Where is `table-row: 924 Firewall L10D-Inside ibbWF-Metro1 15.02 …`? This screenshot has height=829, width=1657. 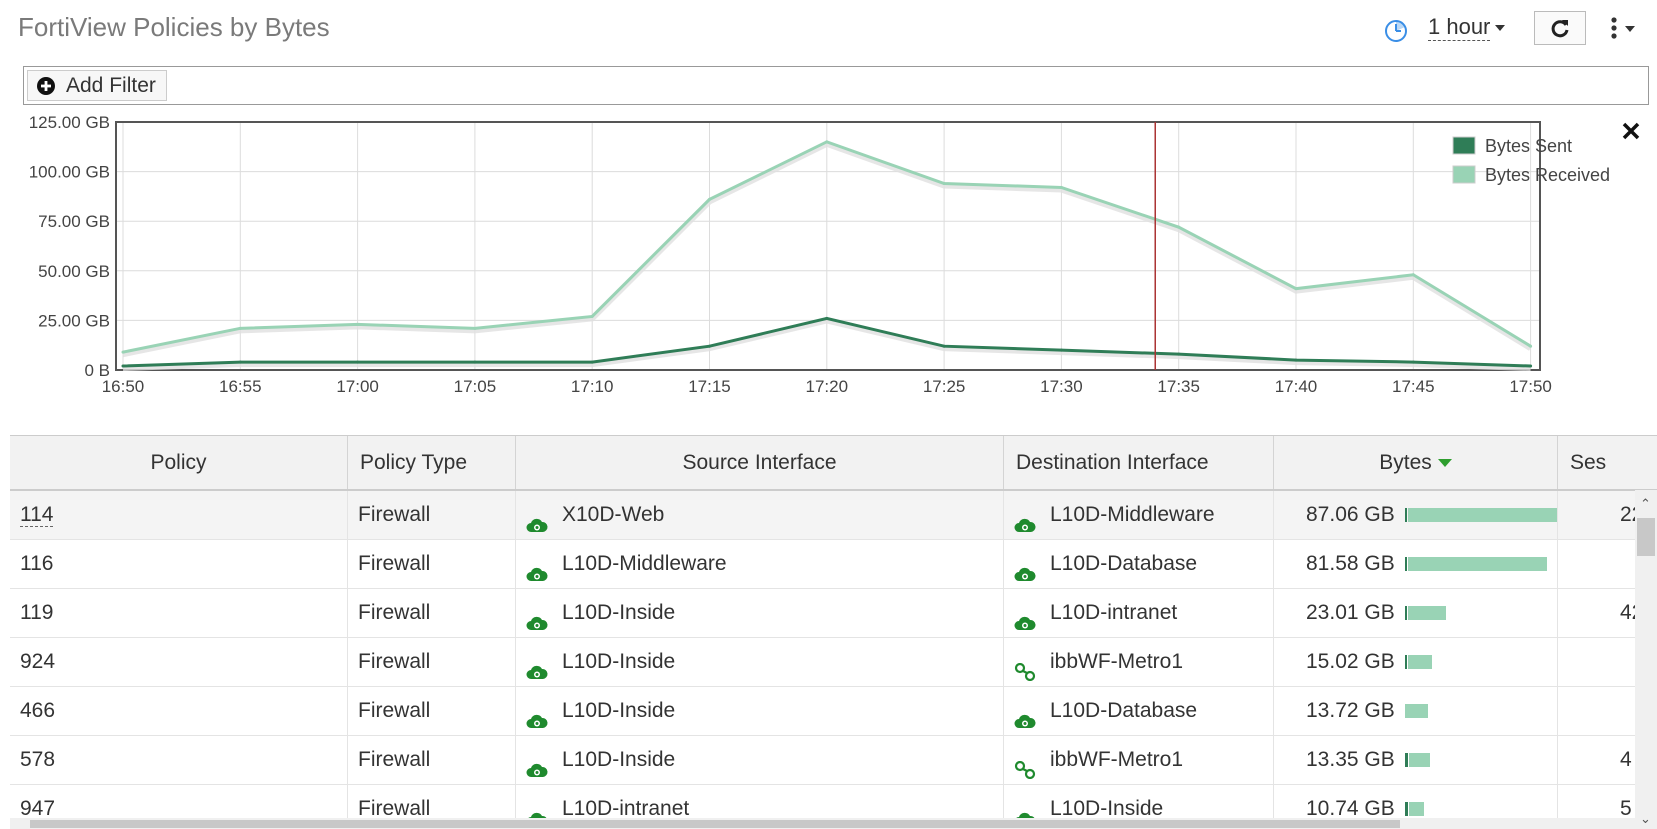 table-row: 924 Firewall L10D-Inside ibbWF-Metro1 15.02 … is located at coordinates (833, 662).